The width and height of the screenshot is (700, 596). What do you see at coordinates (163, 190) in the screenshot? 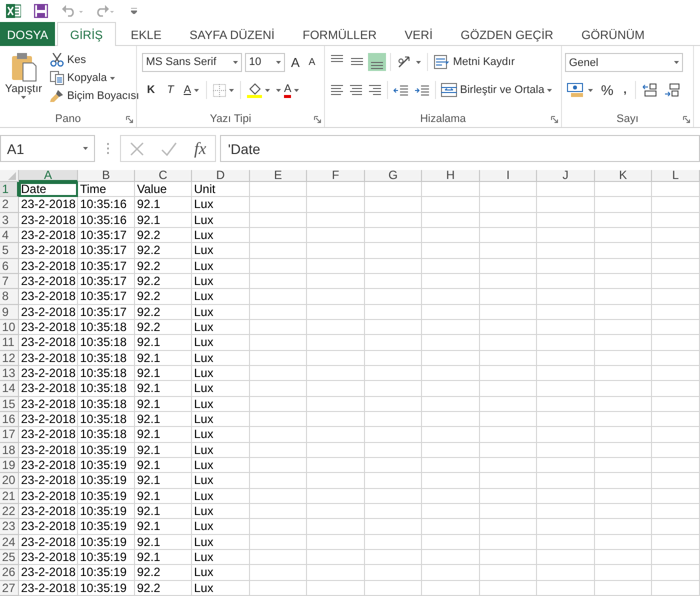
I see `table-cell: Value` at bounding box center [163, 190].